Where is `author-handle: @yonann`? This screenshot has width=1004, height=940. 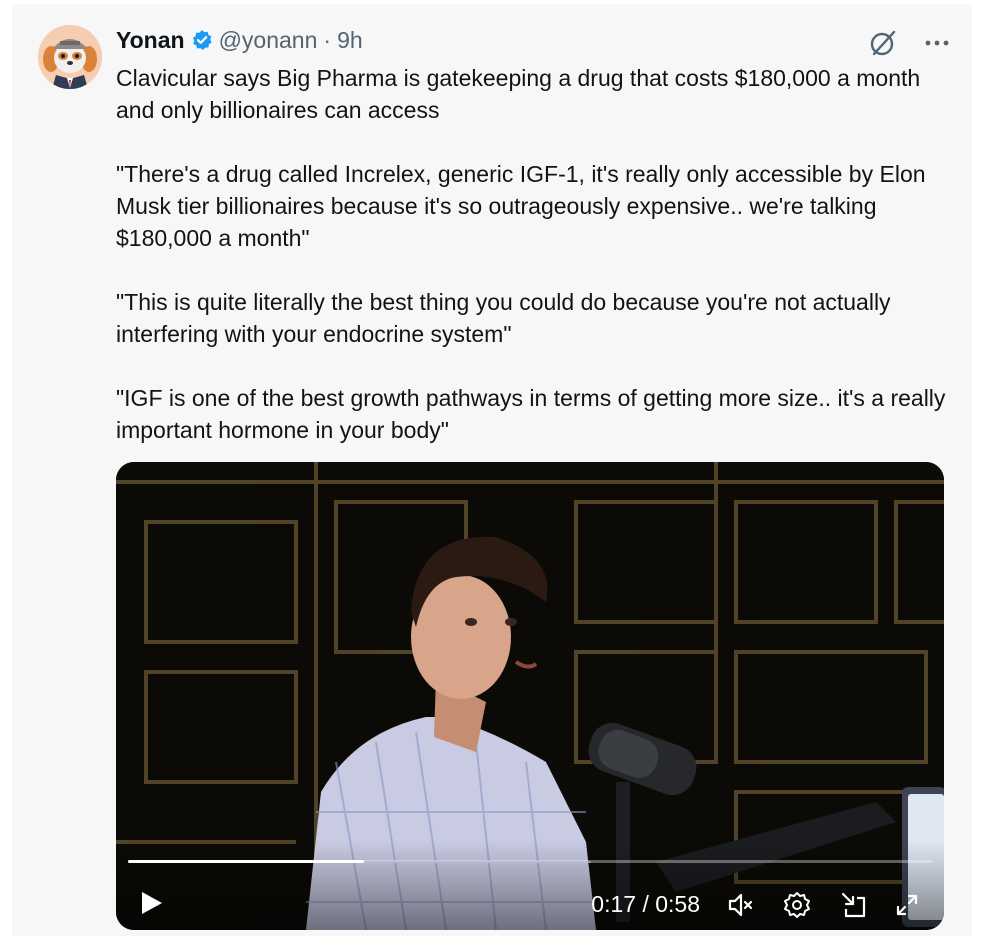
author-handle: @yonann is located at coordinates (268, 40).